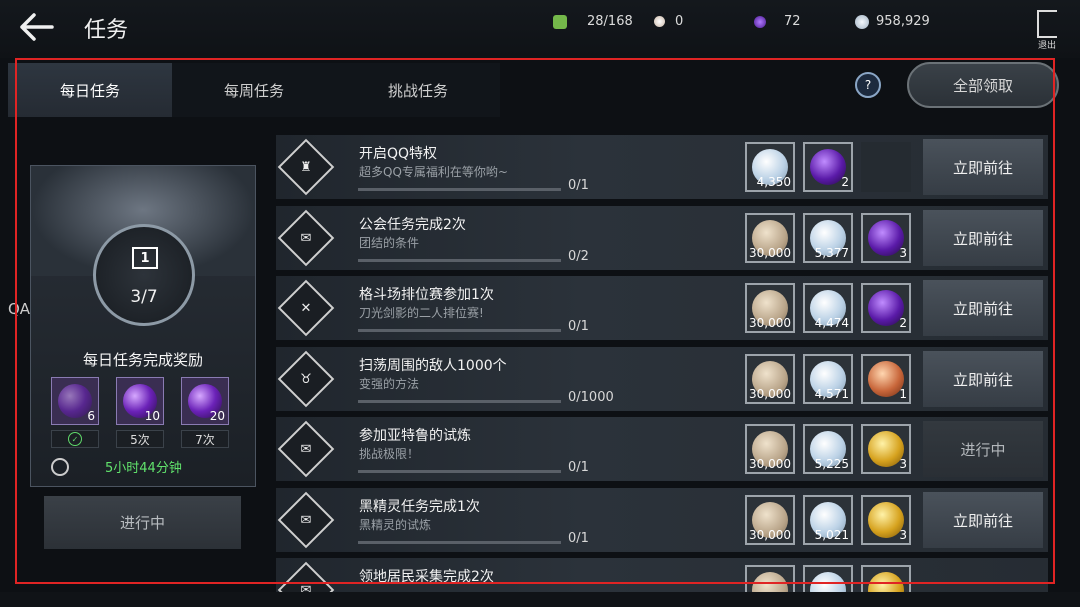  I want to click on reset-timer: 5小时44分钟, so click(116, 466).